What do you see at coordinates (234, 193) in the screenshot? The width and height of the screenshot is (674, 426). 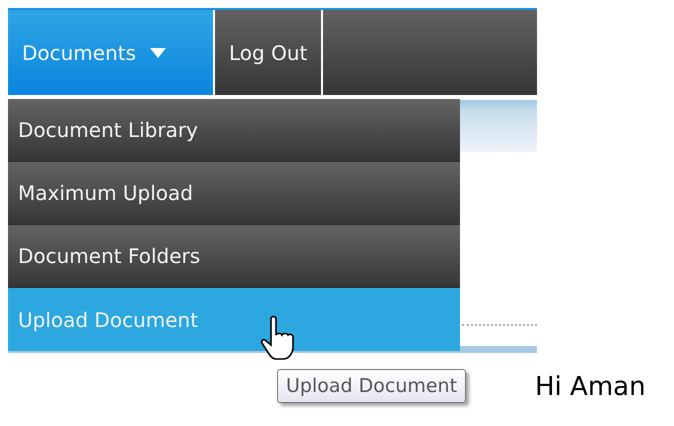 I see `menu-item: Maximum Upload` at bounding box center [234, 193].